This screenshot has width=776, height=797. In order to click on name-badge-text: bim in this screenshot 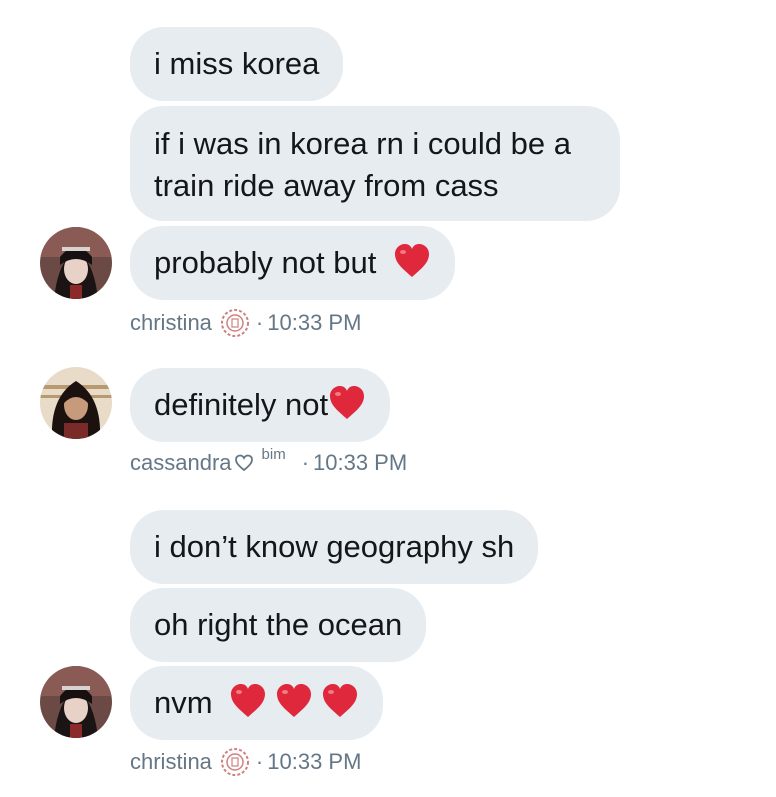, I will do `click(273, 454)`.